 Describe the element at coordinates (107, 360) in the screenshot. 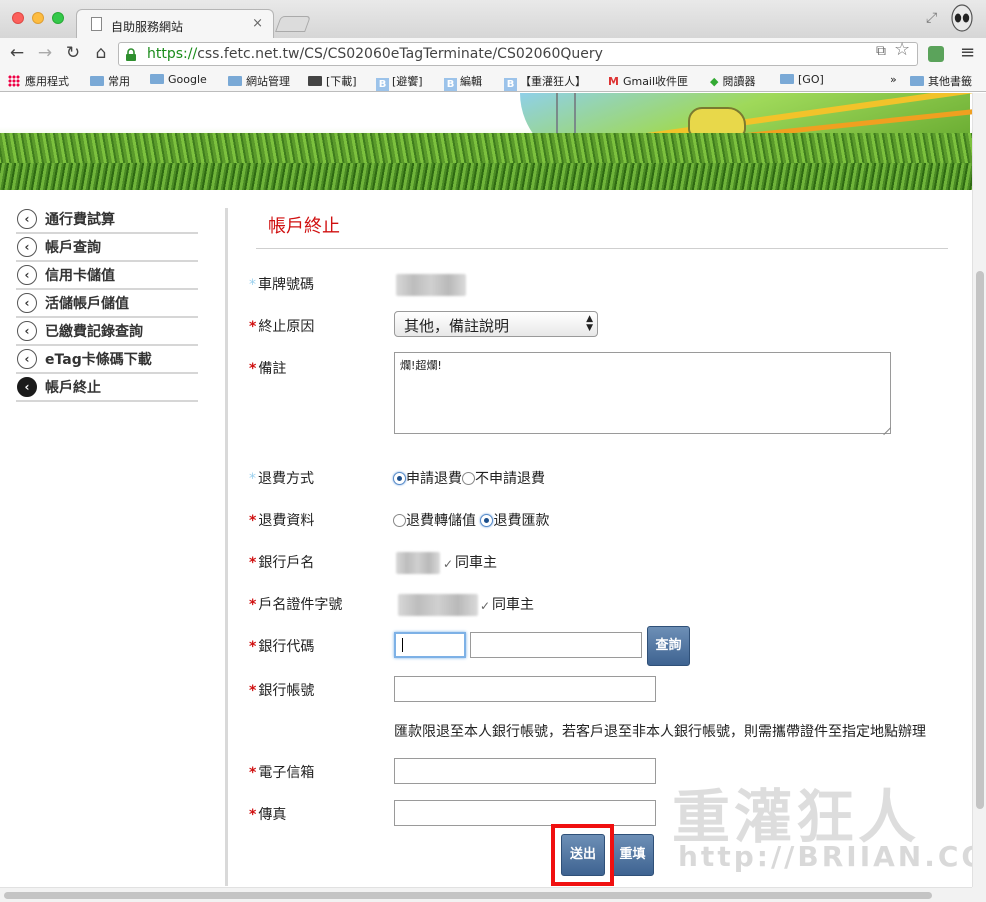

I see `sidebar-item-etag-barcode: ‹ eTag卡條碼下載` at that location.